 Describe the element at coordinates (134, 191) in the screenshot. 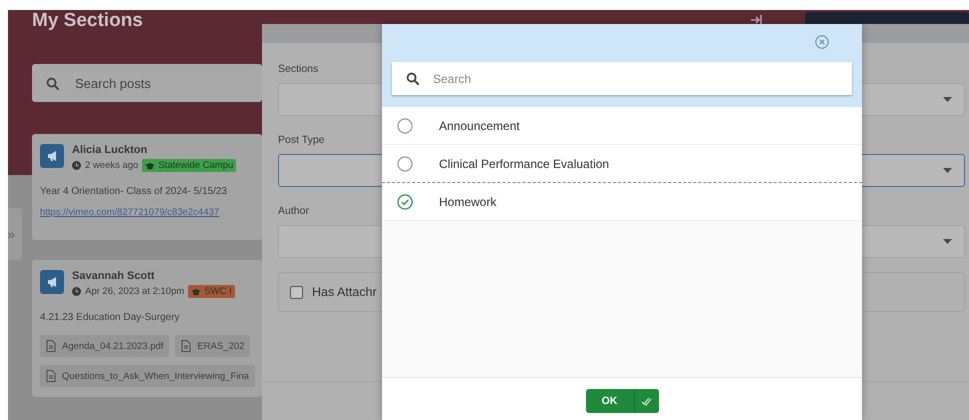

I see `post-text: Year 4 Orientation- Class of 2024- 5/15/23` at that location.